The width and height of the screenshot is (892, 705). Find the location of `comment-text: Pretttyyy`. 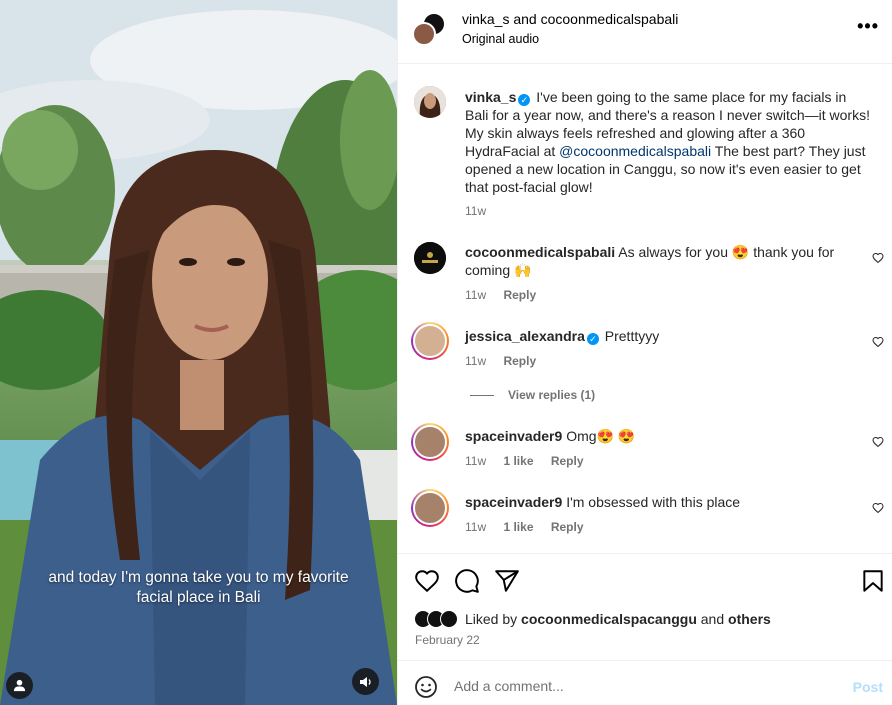

comment-text: Pretttyyy is located at coordinates (632, 336).